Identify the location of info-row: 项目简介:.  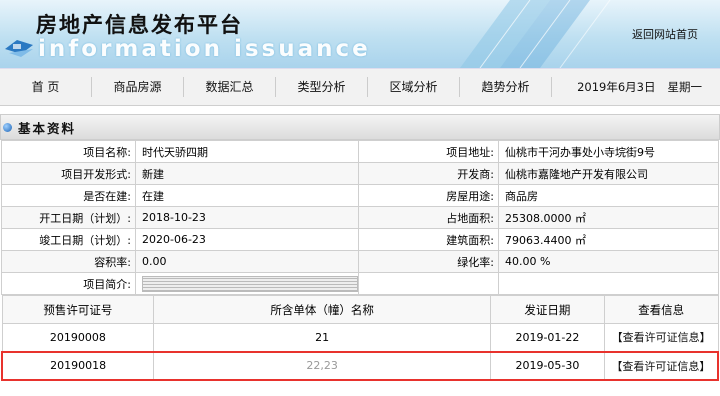
(360, 283).